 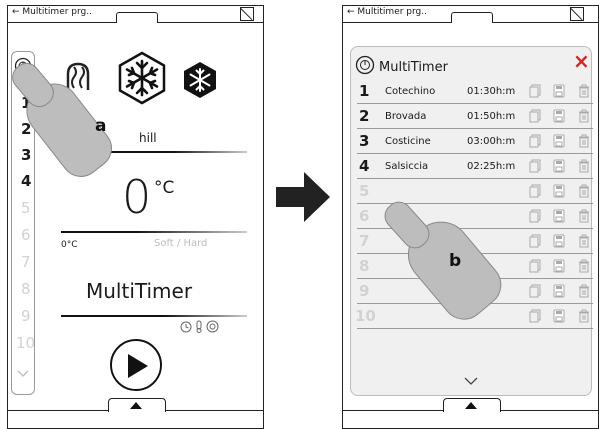 I want to click on timer-row-name: Cotechino, so click(x=410, y=91).